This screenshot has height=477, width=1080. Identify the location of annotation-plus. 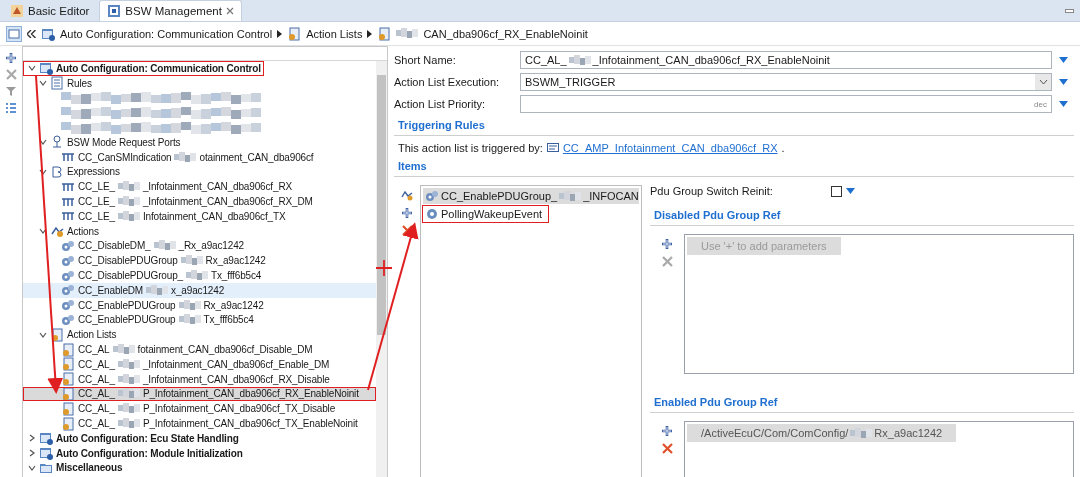
(384, 268).